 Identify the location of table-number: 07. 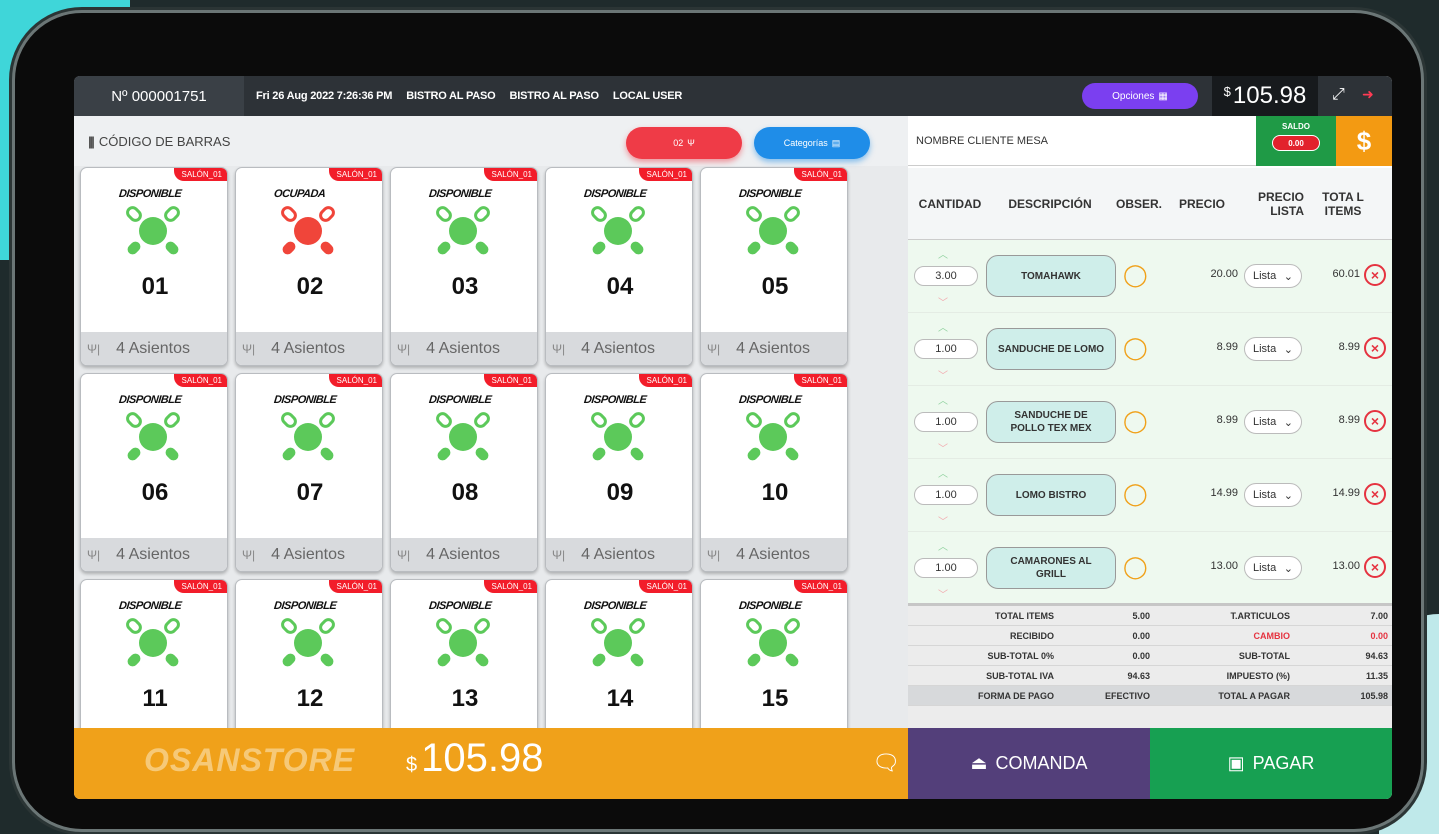
(310, 492).